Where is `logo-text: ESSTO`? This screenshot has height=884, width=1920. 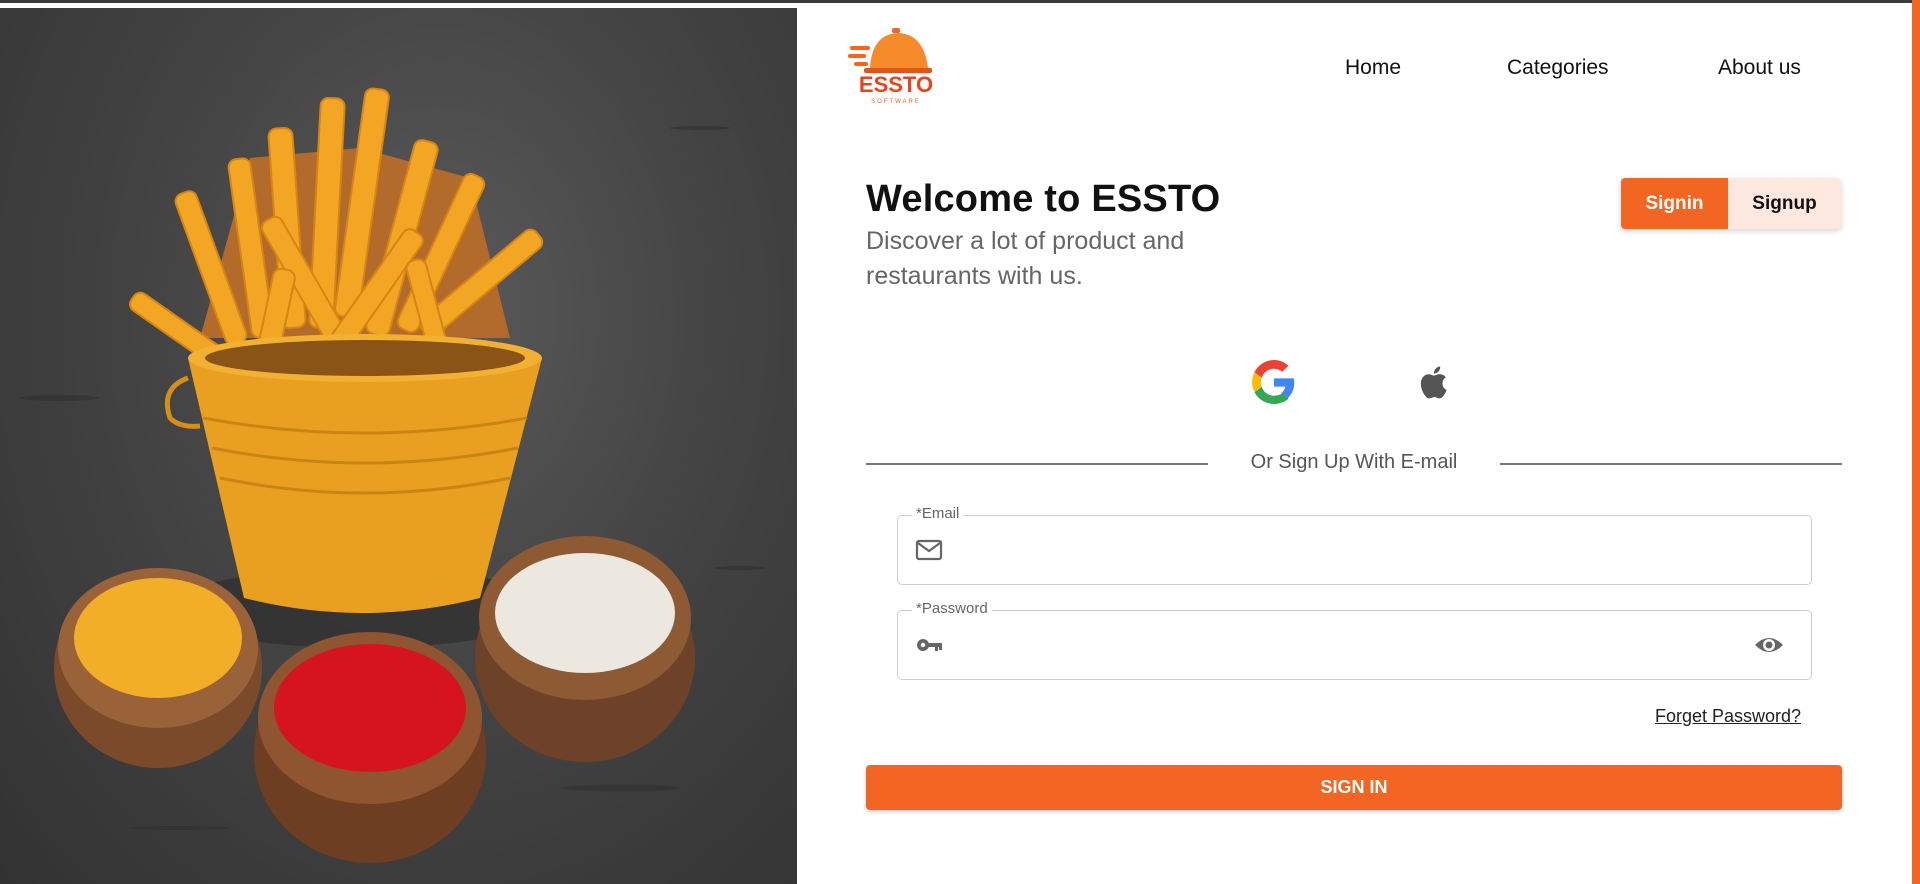
logo-text: ESSTO is located at coordinates (896, 84).